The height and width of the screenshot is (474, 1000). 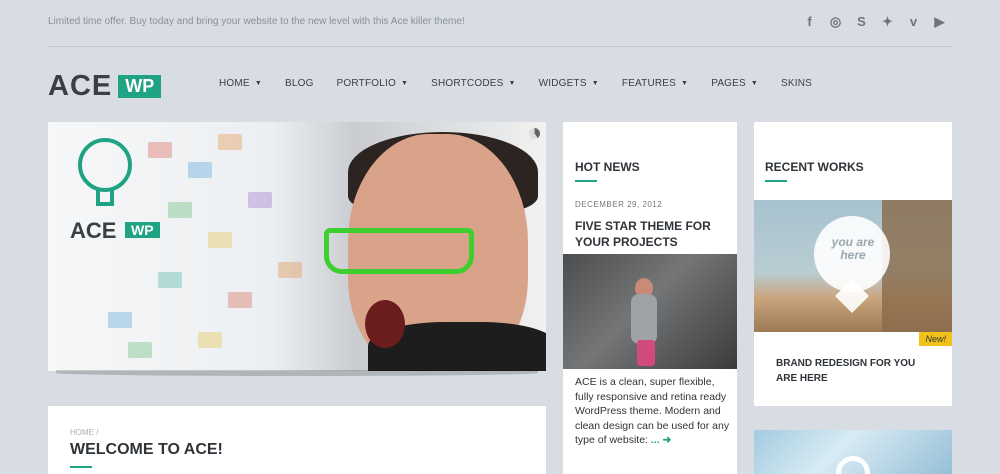 I want to click on work-item-title: BRAND REDESIGN FOR YOU ARE HERE, so click(x=851, y=371).